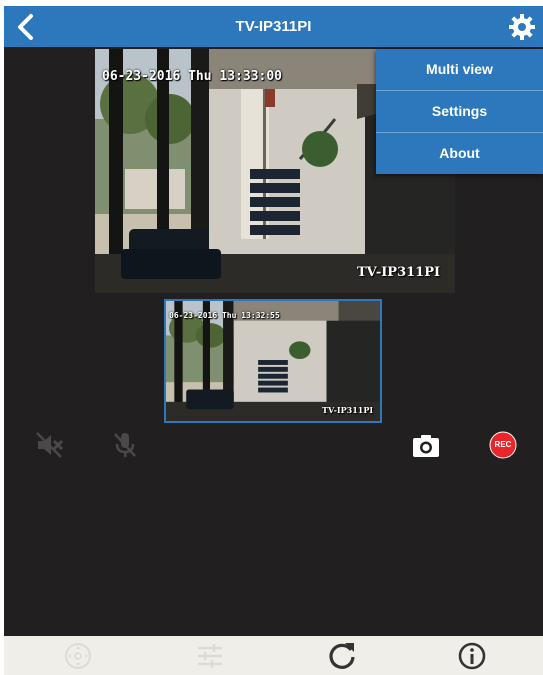  What do you see at coordinates (224, 315) in the screenshot?
I see `thumbnail-feed-timestamp: 06-23-2016 Thu 13:32:55` at bounding box center [224, 315].